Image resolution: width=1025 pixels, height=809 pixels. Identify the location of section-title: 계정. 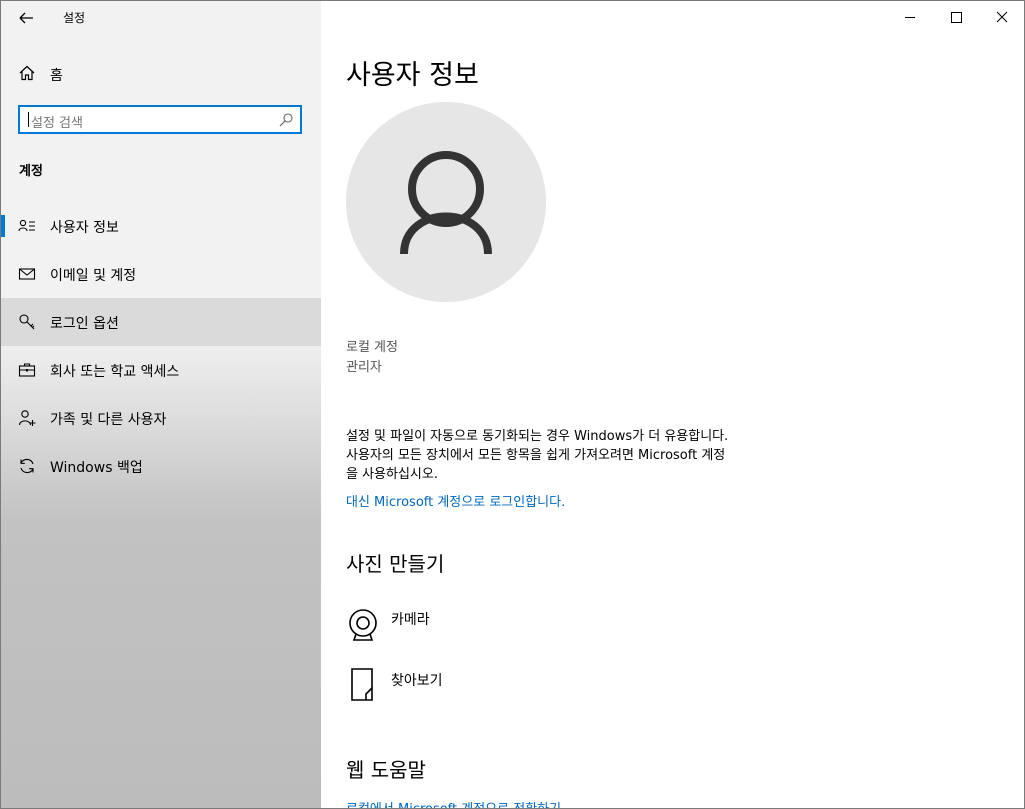
(31, 171).